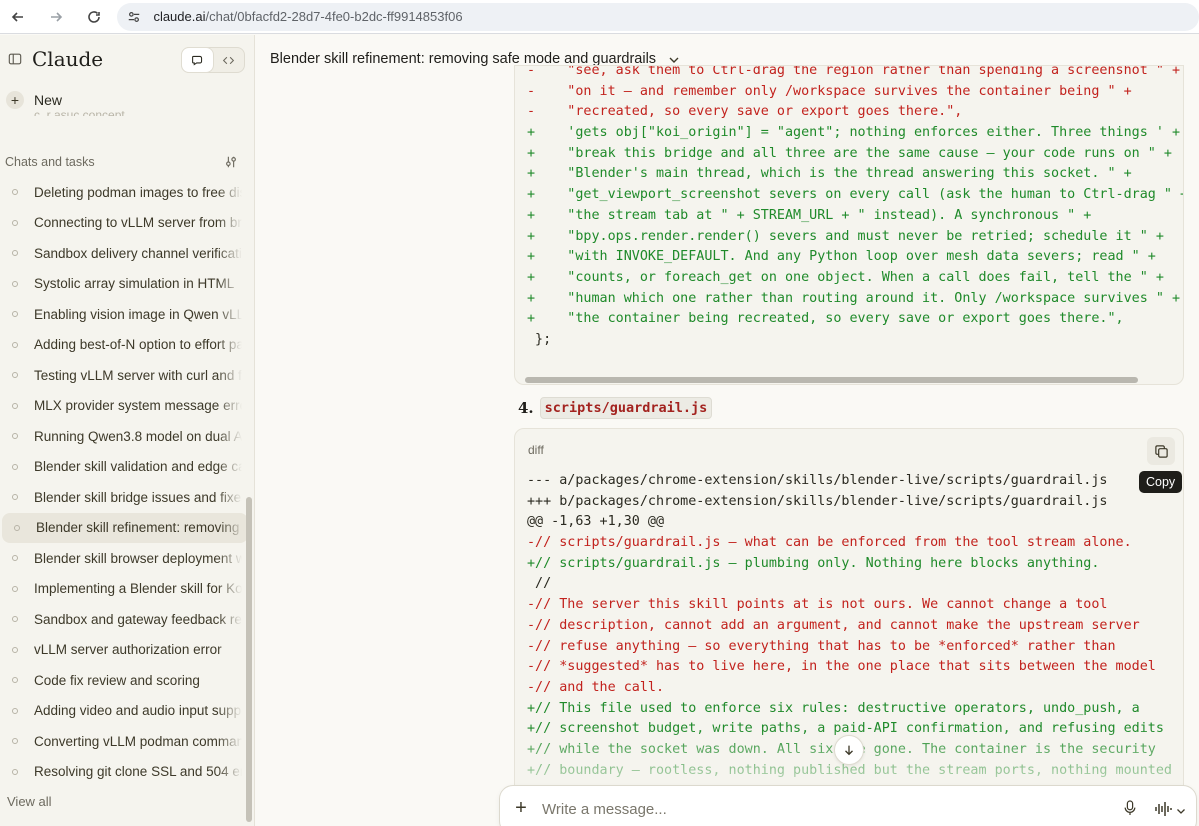 This screenshot has height=826, width=1199. I want to click on heading-file-path: scripts/guardrail.js, so click(626, 408).